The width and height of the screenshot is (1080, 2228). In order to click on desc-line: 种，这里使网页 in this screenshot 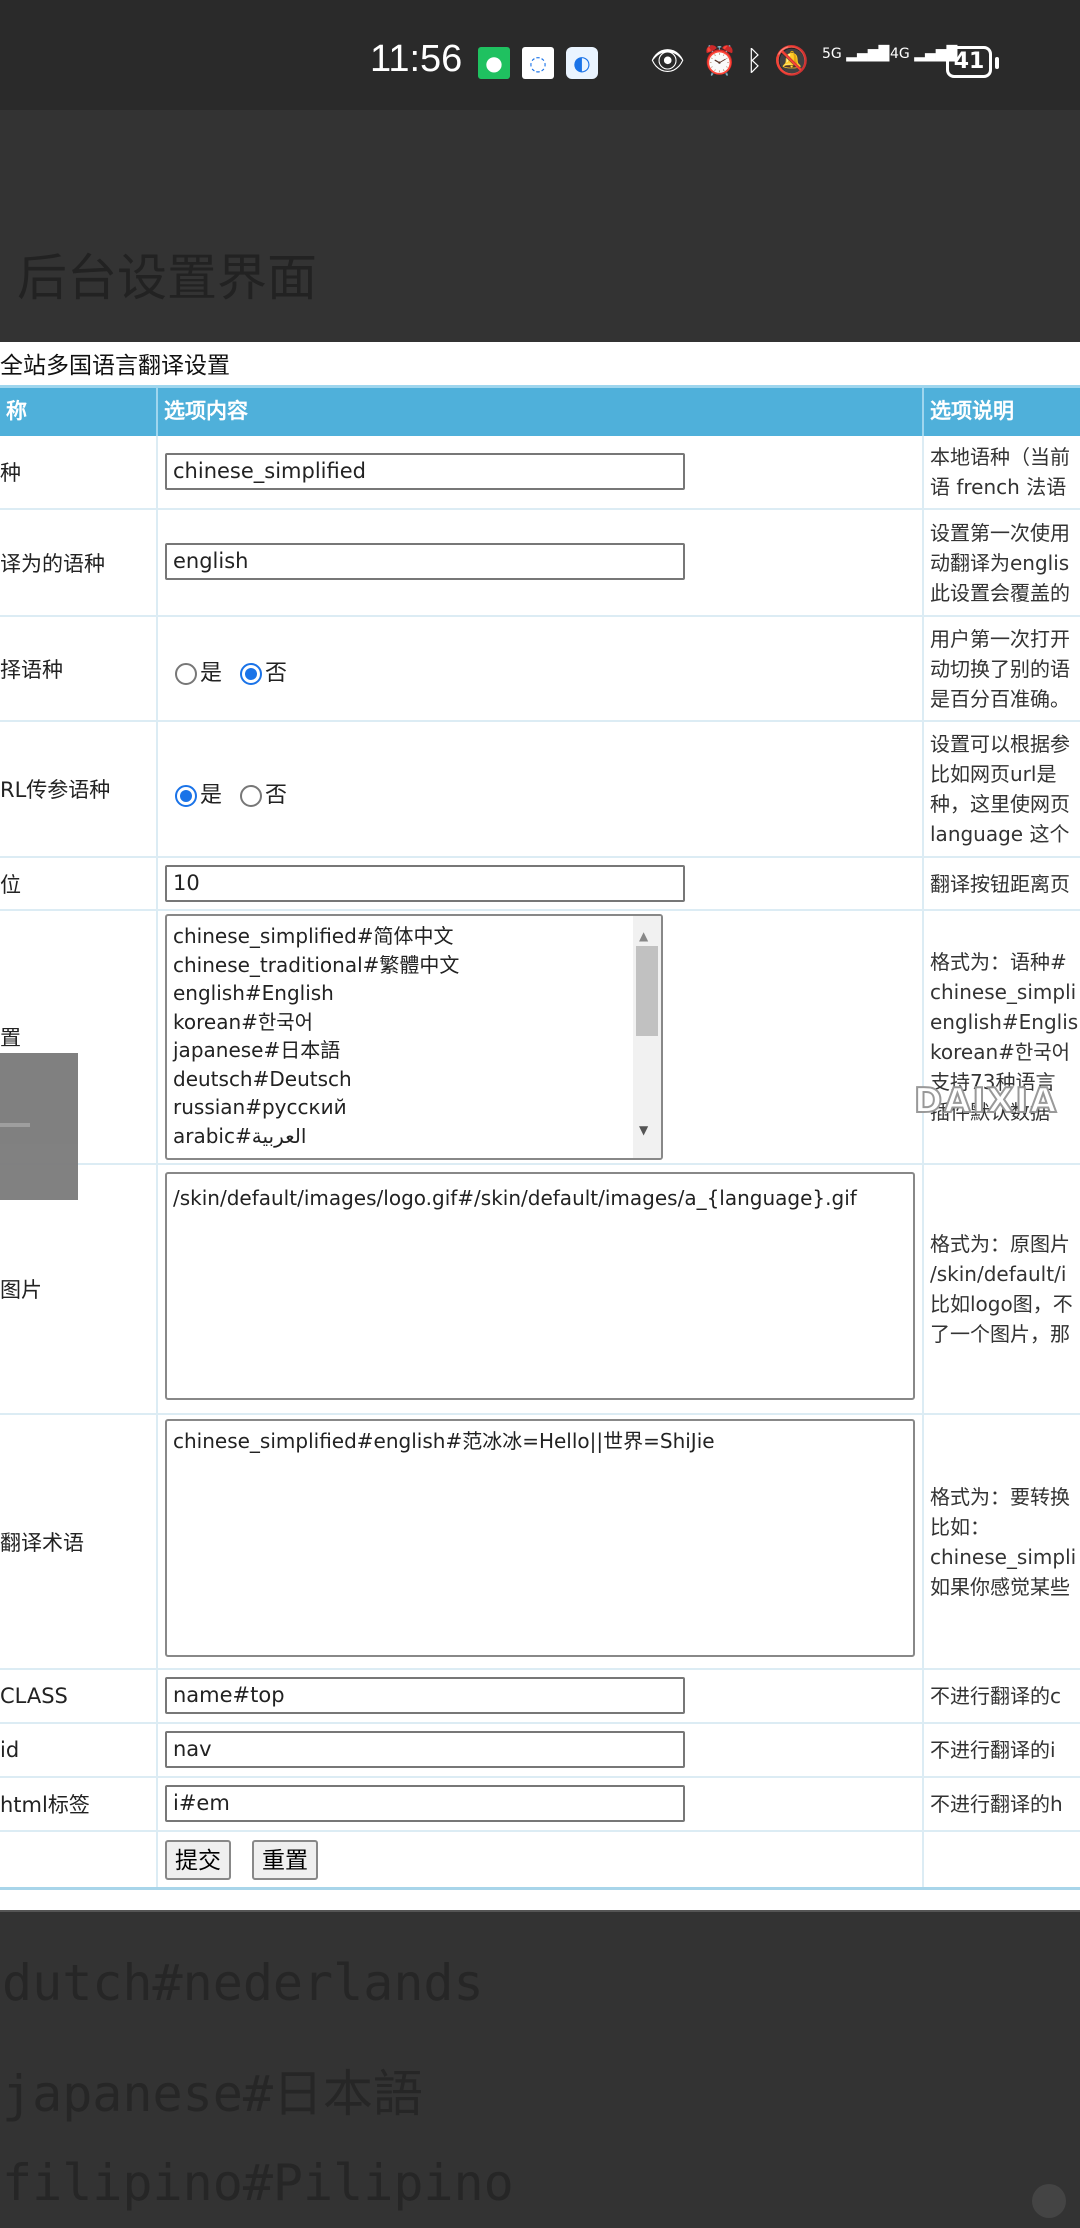, I will do `click(1000, 804)`.